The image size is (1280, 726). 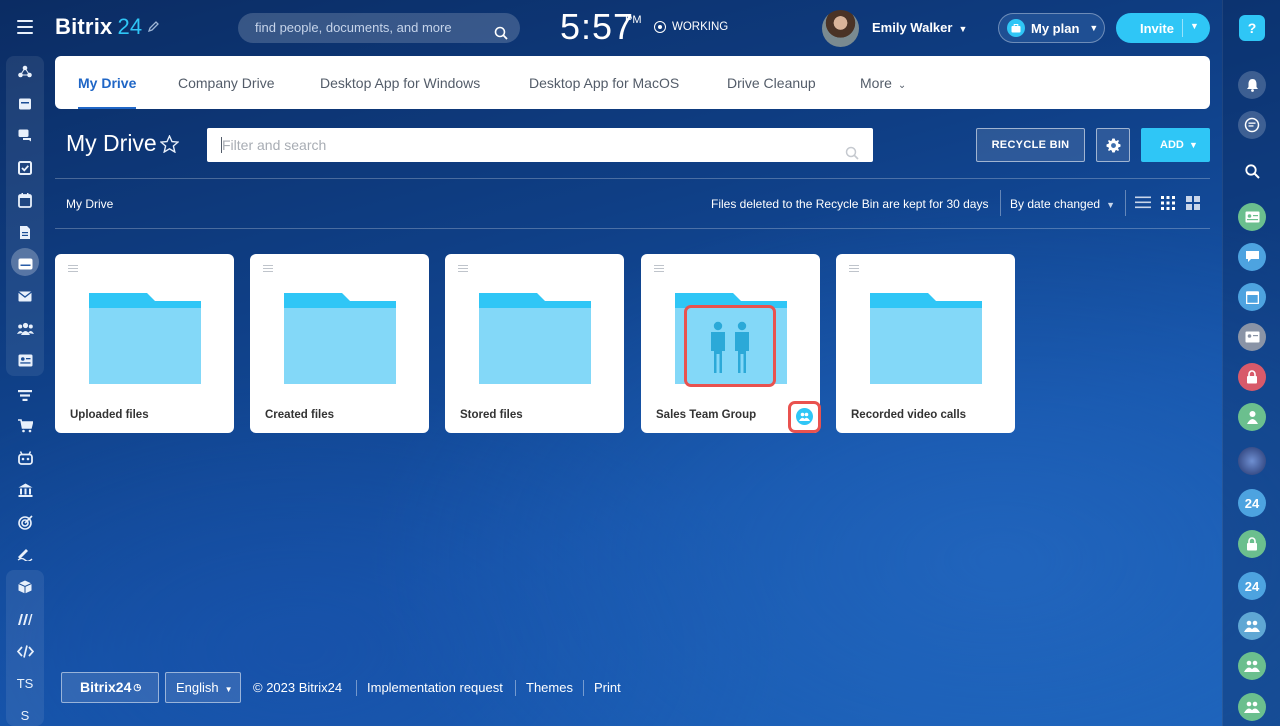 What do you see at coordinates (379, 28) in the screenshot?
I see `global-search-input: find people, documents, and more` at bounding box center [379, 28].